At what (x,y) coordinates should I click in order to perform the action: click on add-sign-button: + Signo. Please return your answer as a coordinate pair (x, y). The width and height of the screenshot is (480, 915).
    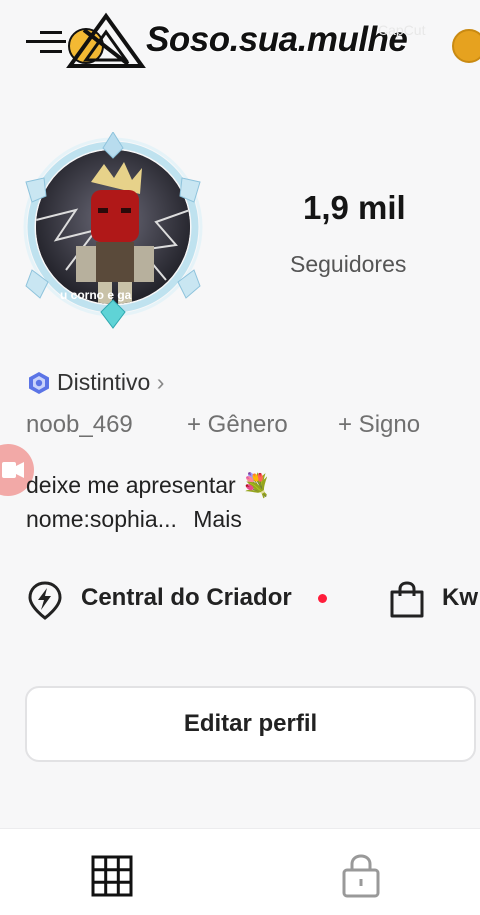
    Looking at the image, I should click on (379, 425).